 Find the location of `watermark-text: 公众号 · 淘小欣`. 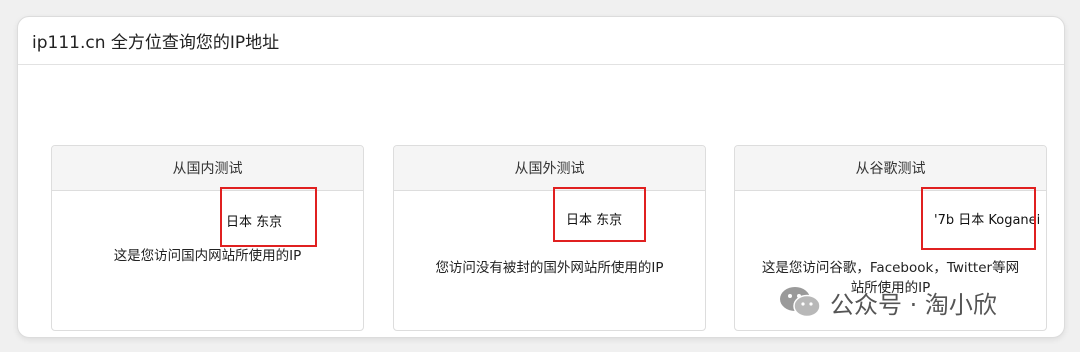

watermark-text: 公众号 · 淘小欣 is located at coordinates (913, 304).